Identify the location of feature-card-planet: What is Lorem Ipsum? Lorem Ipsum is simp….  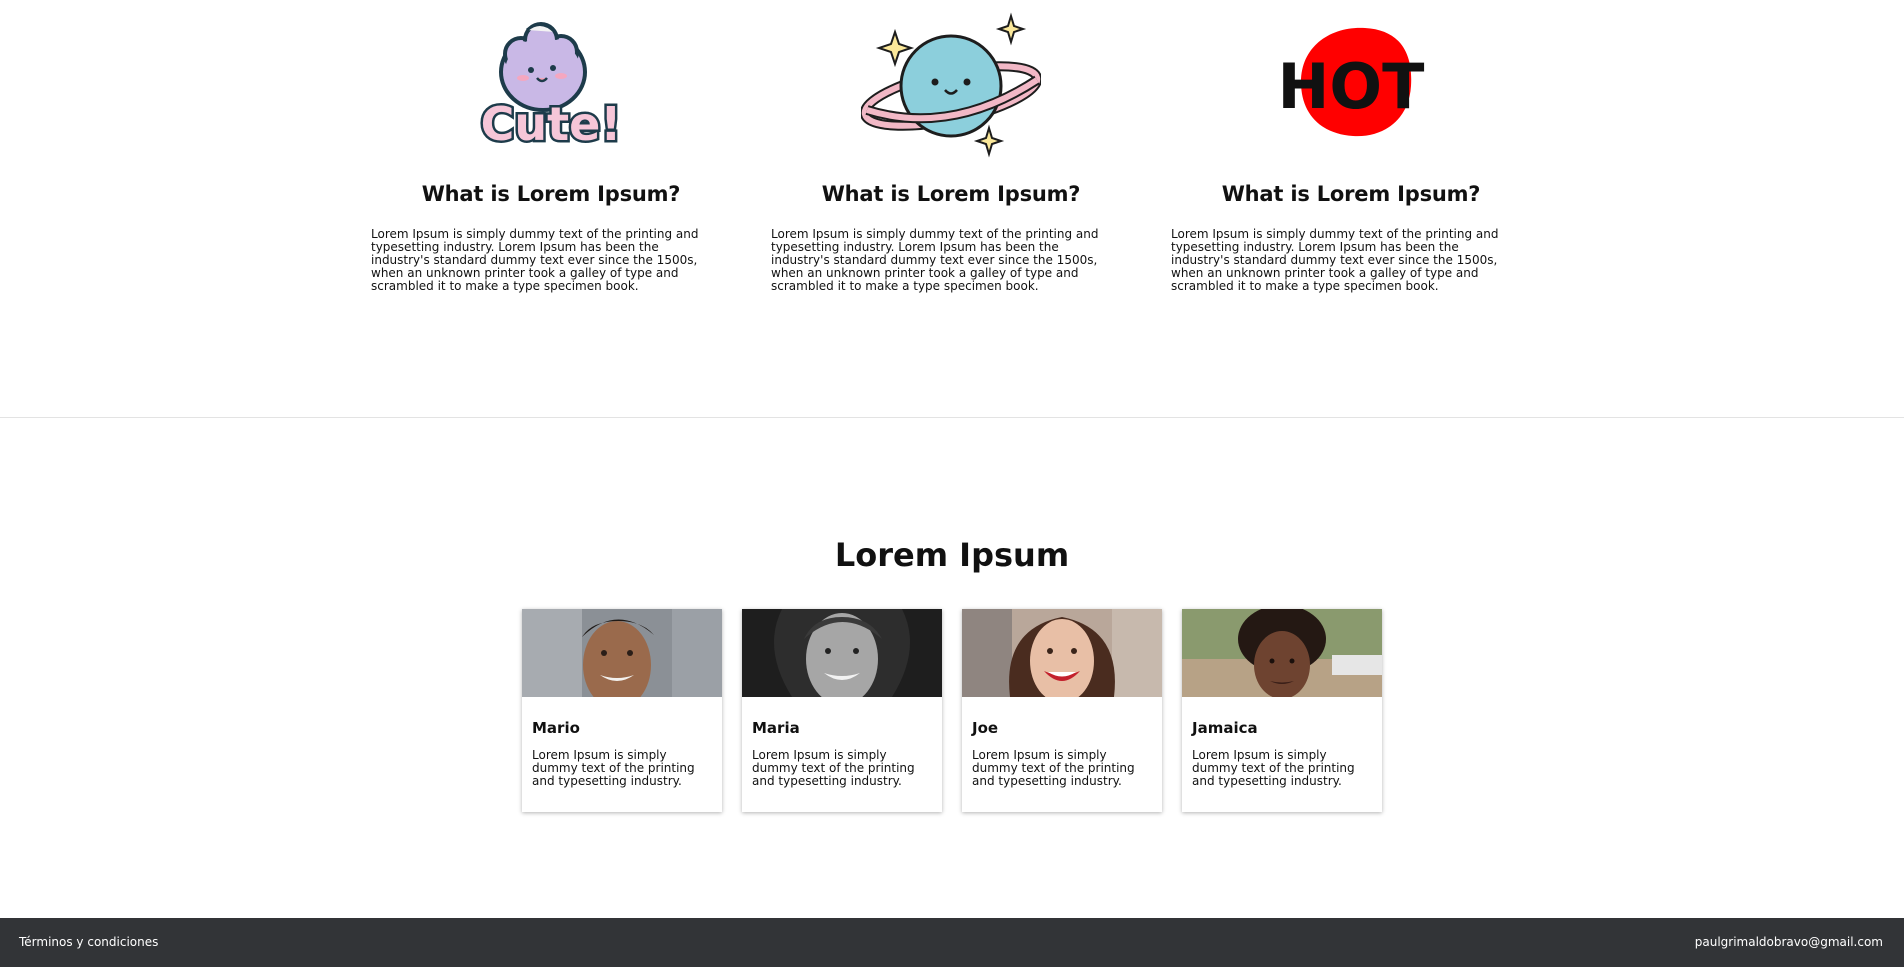
(951, 146).